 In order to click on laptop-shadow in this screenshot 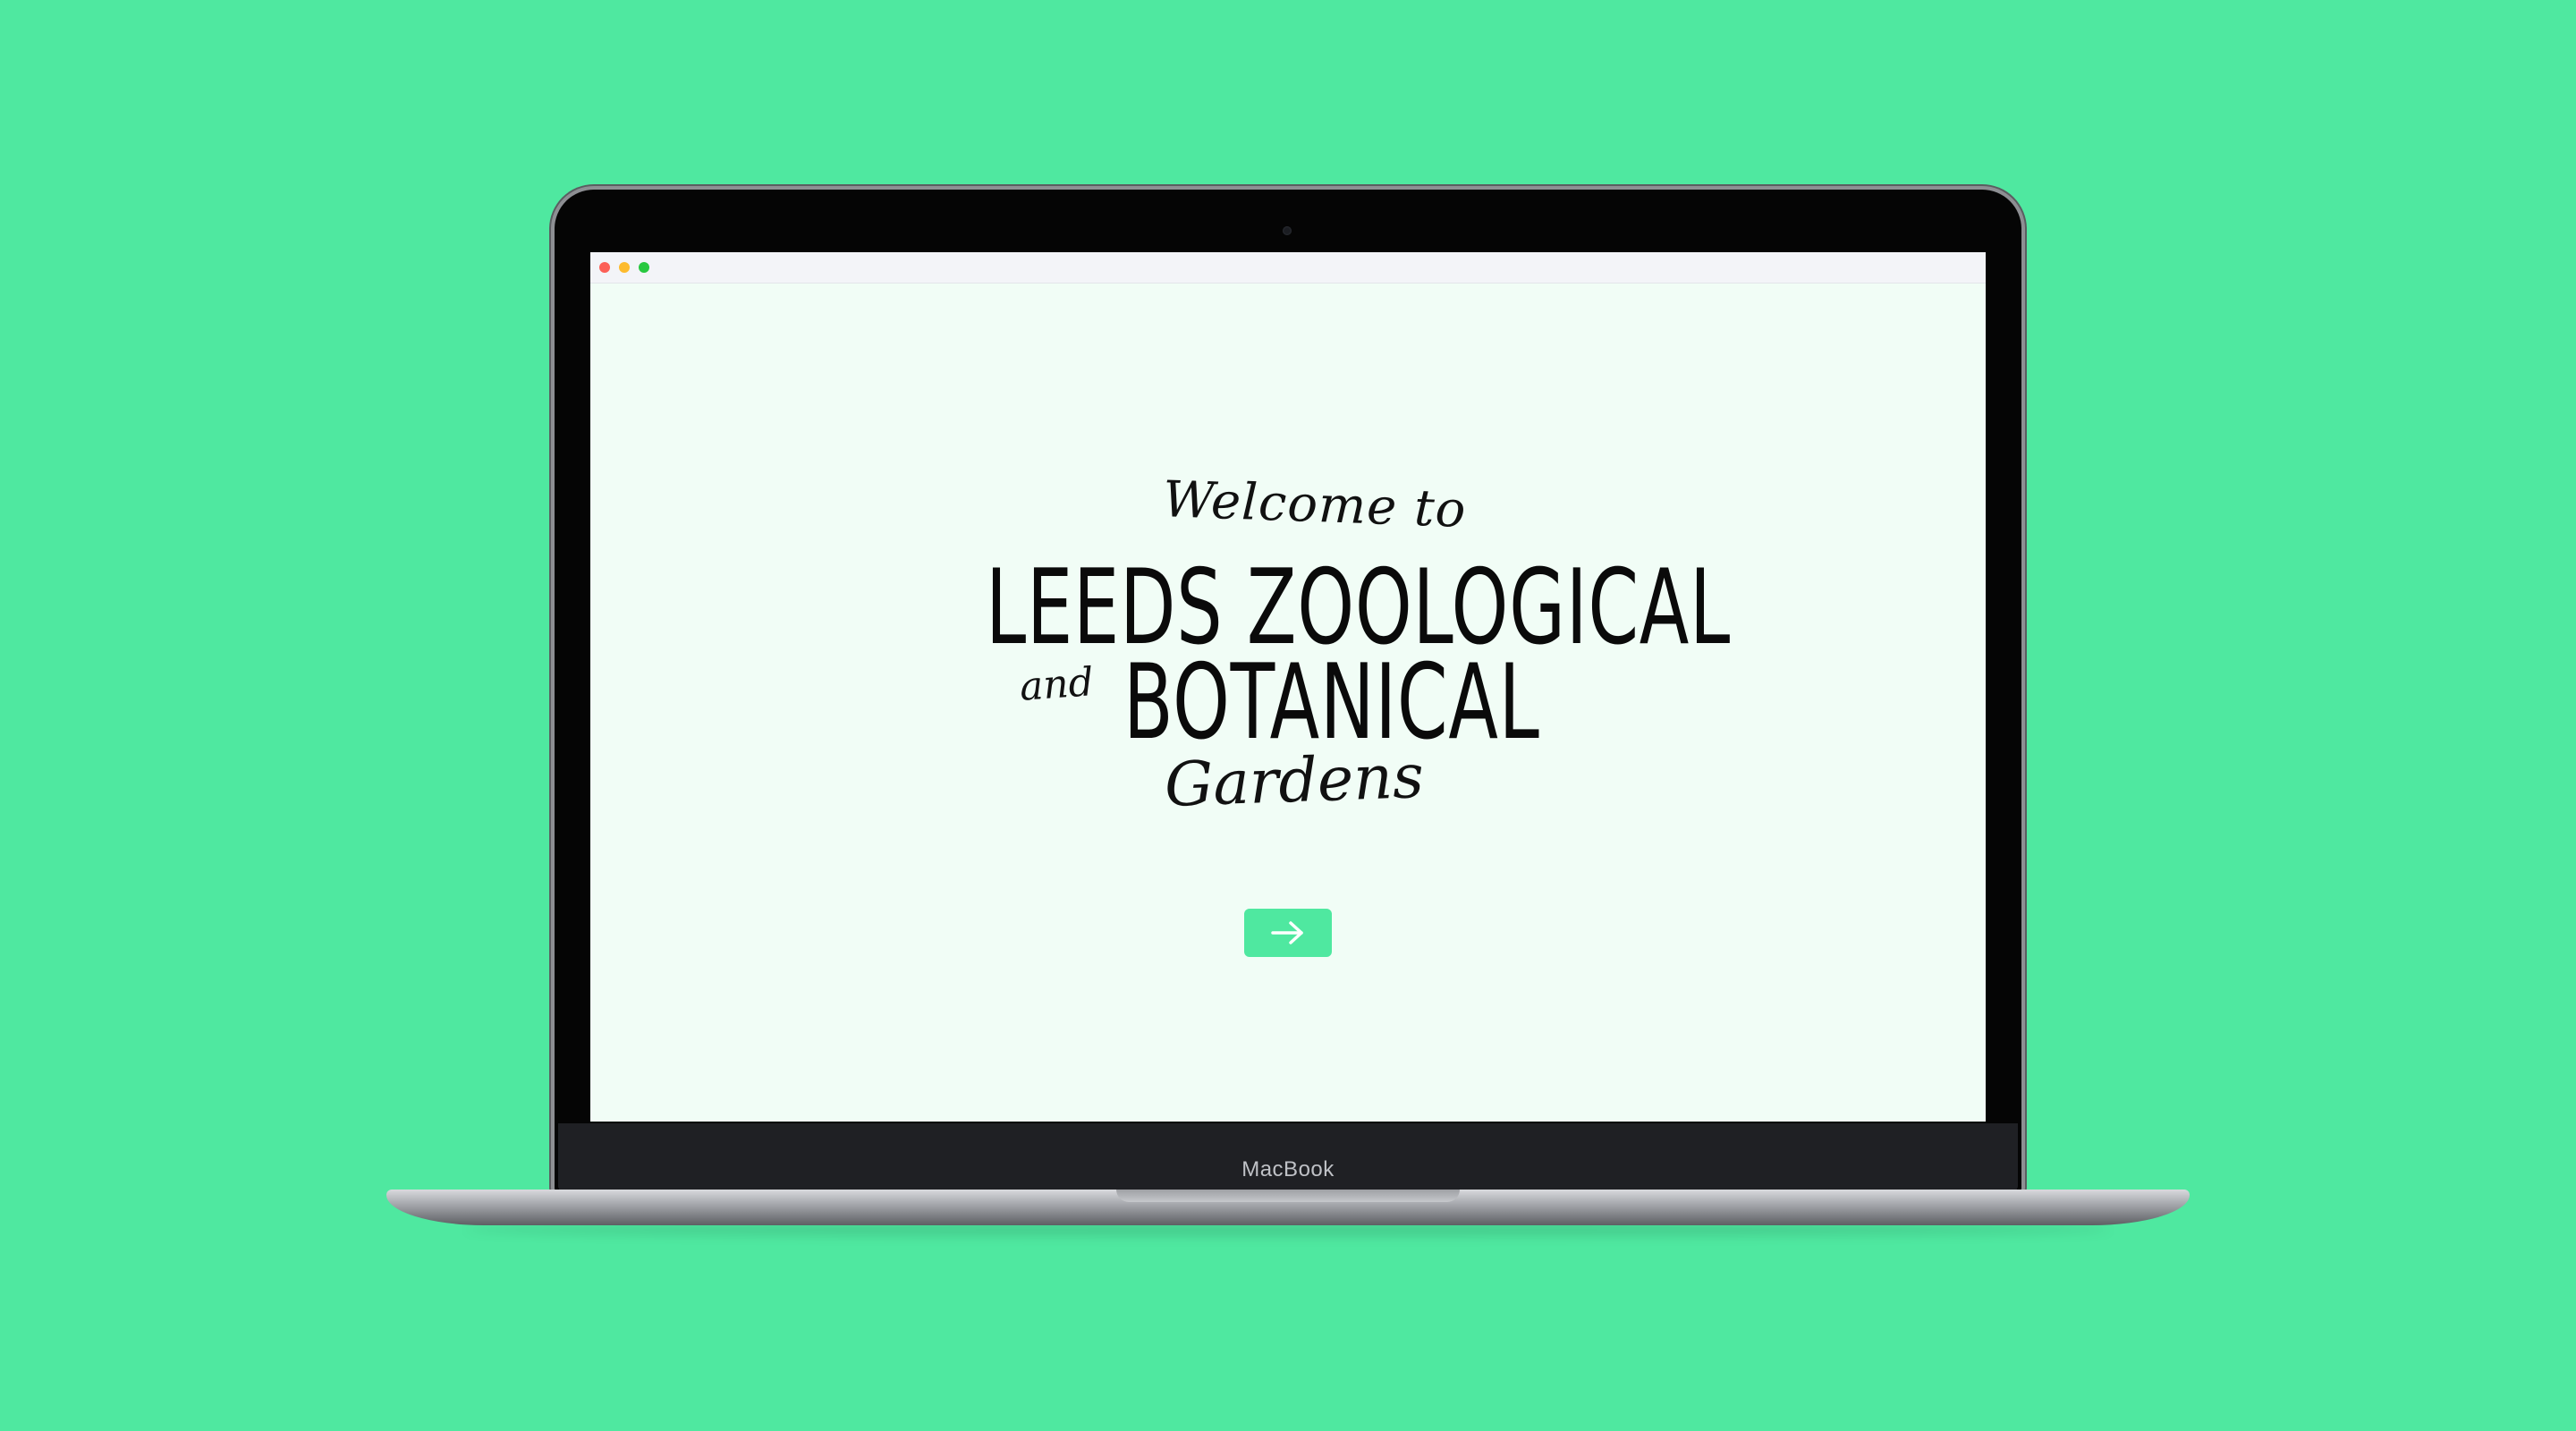, I will do `click(1288, 1230)`.